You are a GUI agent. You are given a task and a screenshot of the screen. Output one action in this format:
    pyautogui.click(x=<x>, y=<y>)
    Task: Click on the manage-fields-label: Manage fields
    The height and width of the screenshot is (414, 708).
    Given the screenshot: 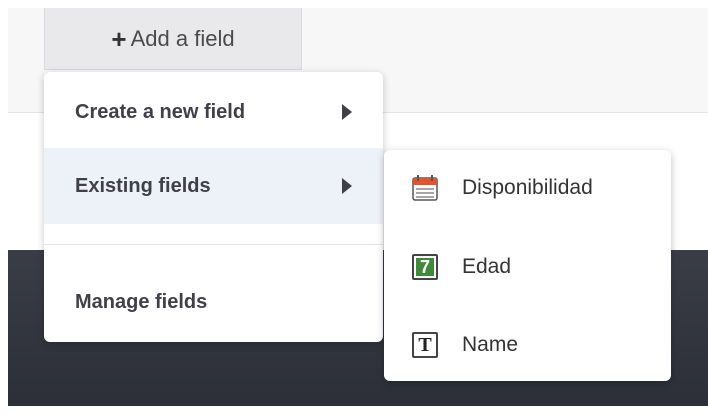 What is the action you would take?
    pyautogui.click(x=141, y=301)
    